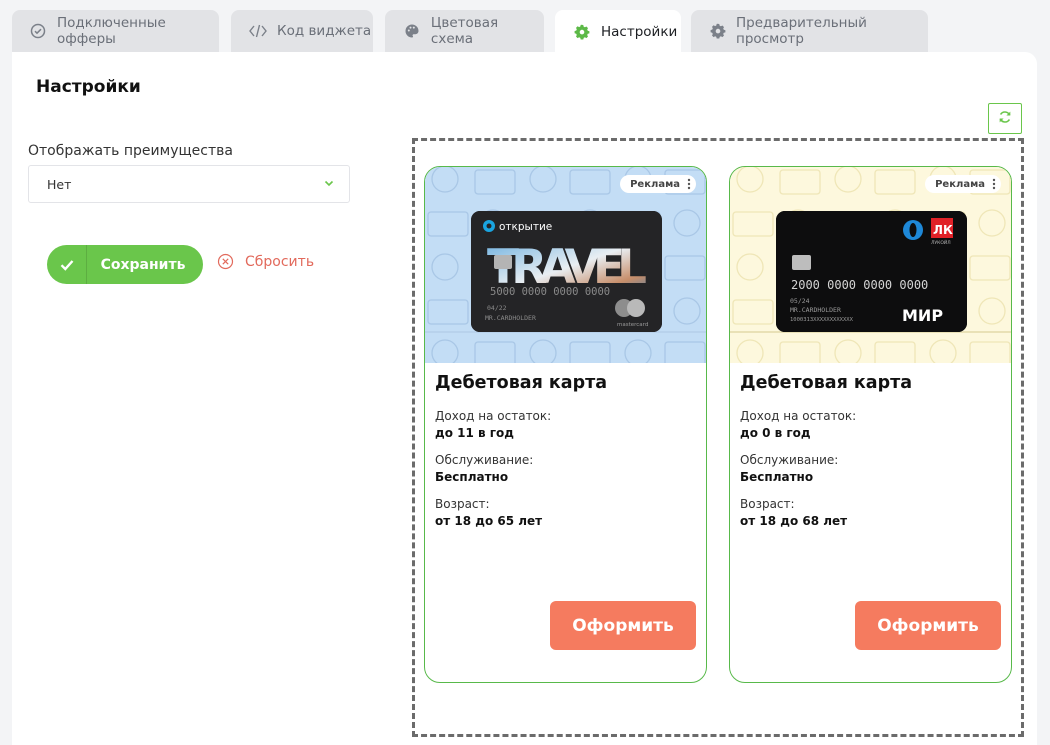  I want to click on tab-label: Цветовая схема, so click(464, 31).